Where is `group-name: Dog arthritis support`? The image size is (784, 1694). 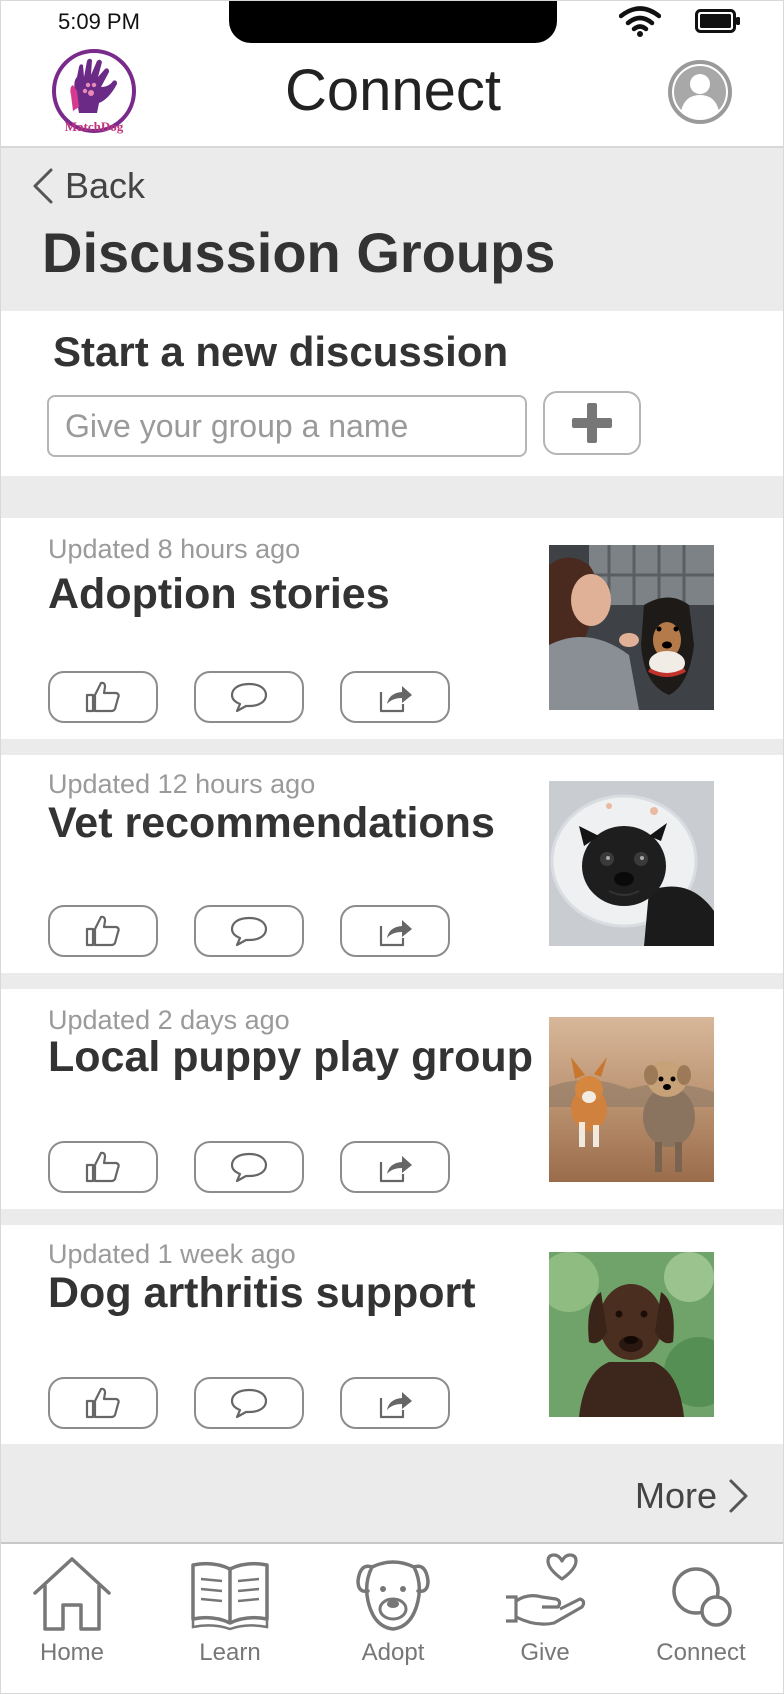
group-name: Dog arthritis support is located at coordinates (262, 1293).